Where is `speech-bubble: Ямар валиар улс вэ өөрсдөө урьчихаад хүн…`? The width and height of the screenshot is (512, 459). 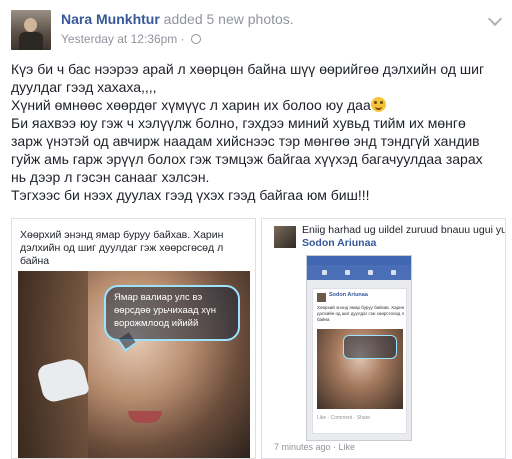
speech-bubble: Ямар валиар улс вэ өөрсдөө урьчихаад хүн… is located at coordinates (172, 313).